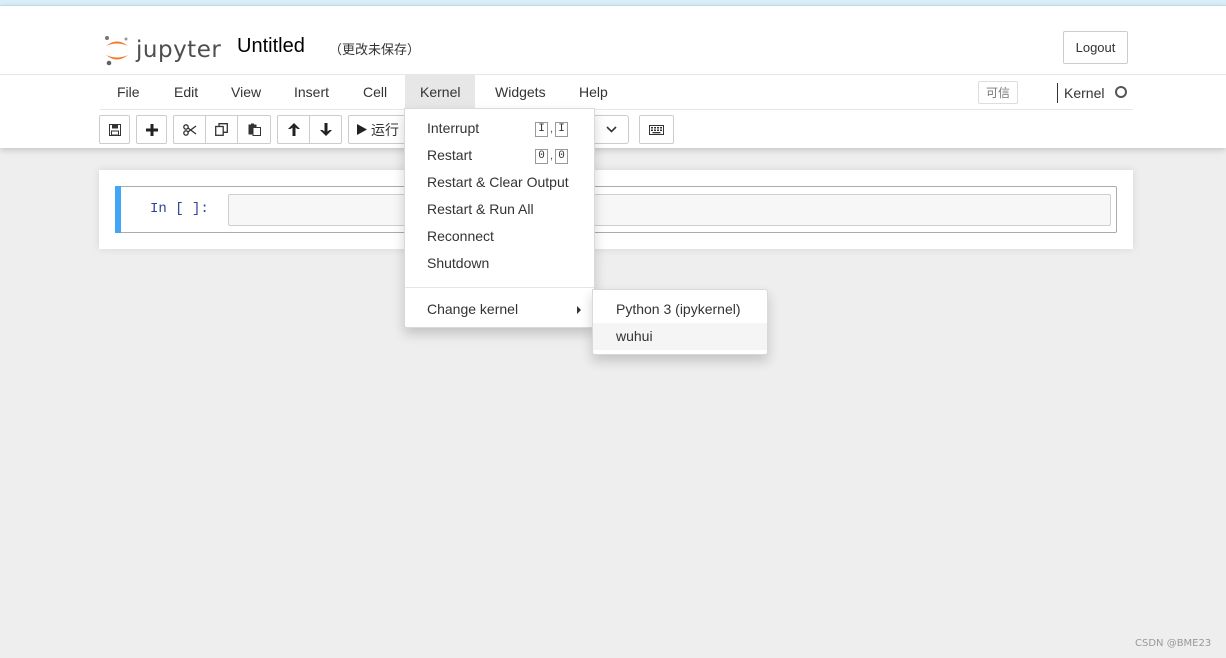  What do you see at coordinates (440, 92) in the screenshot?
I see `menu-kernel: Kernel` at bounding box center [440, 92].